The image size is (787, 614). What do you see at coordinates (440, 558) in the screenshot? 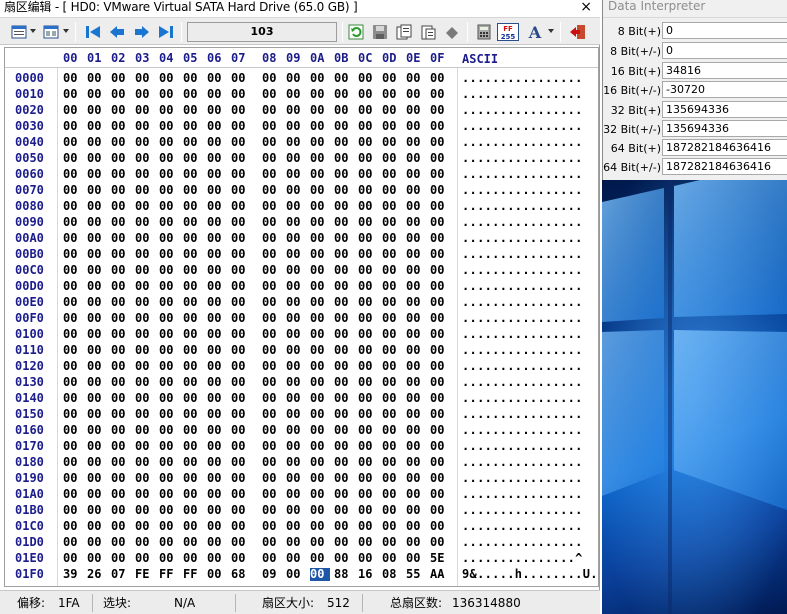
I see `hex-byte: 5E` at bounding box center [440, 558].